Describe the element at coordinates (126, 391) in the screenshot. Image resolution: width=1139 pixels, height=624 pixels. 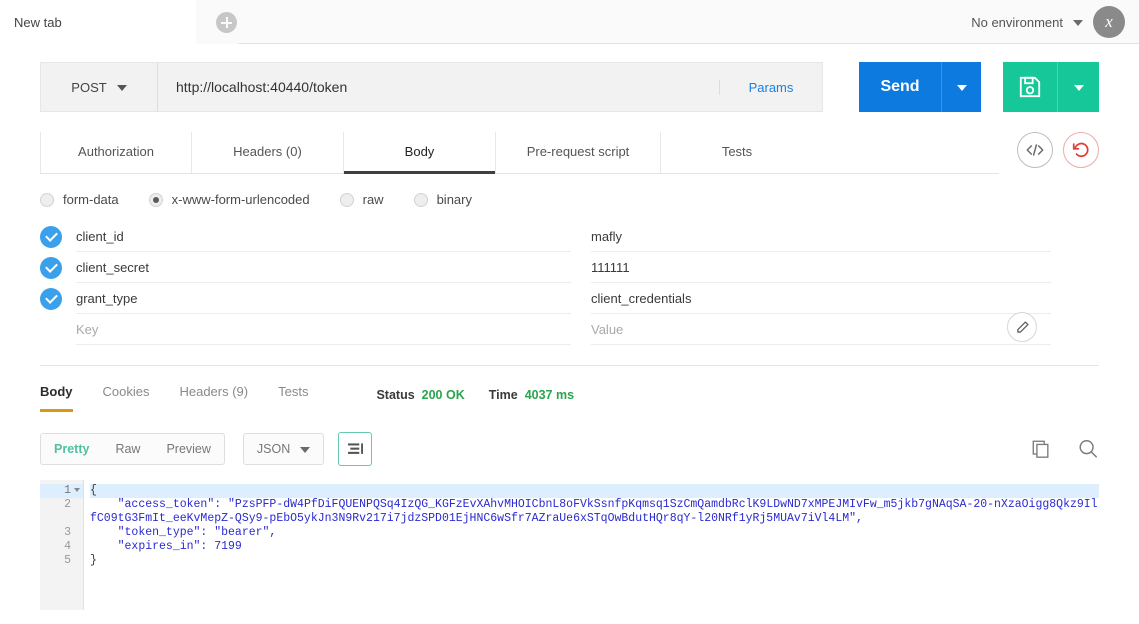
I see `tab-label: Cookies` at that location.